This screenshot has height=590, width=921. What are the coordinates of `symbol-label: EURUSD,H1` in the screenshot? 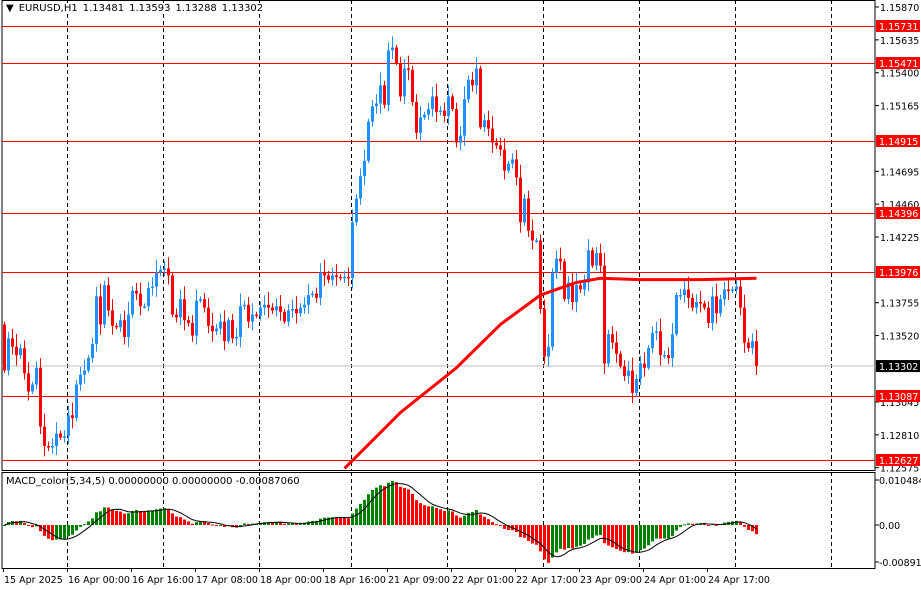 It's located at (48, 8).